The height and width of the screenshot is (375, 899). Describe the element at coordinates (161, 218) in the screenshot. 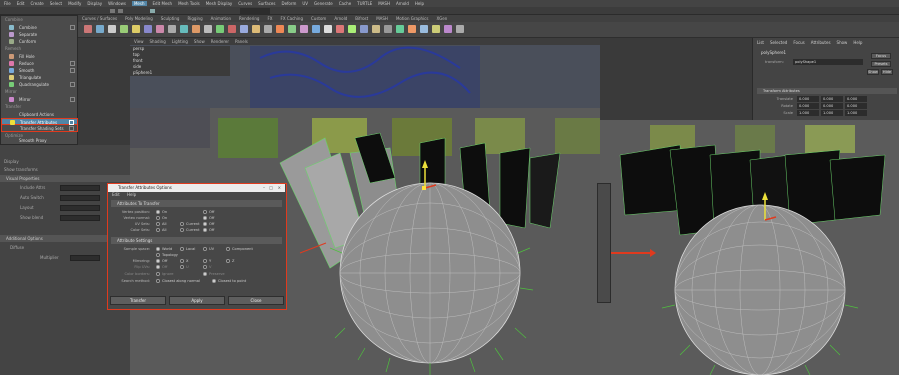

I see `vertex-normal-on-radio: On` at that location.